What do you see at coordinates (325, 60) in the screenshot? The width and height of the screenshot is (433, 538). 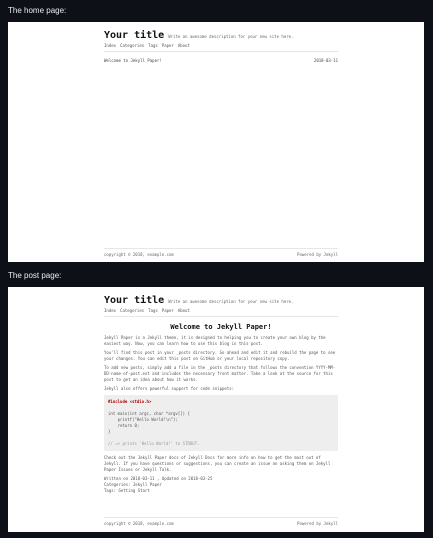 I see `post-date: 2018-03-11` at bounding box center [325, 60].